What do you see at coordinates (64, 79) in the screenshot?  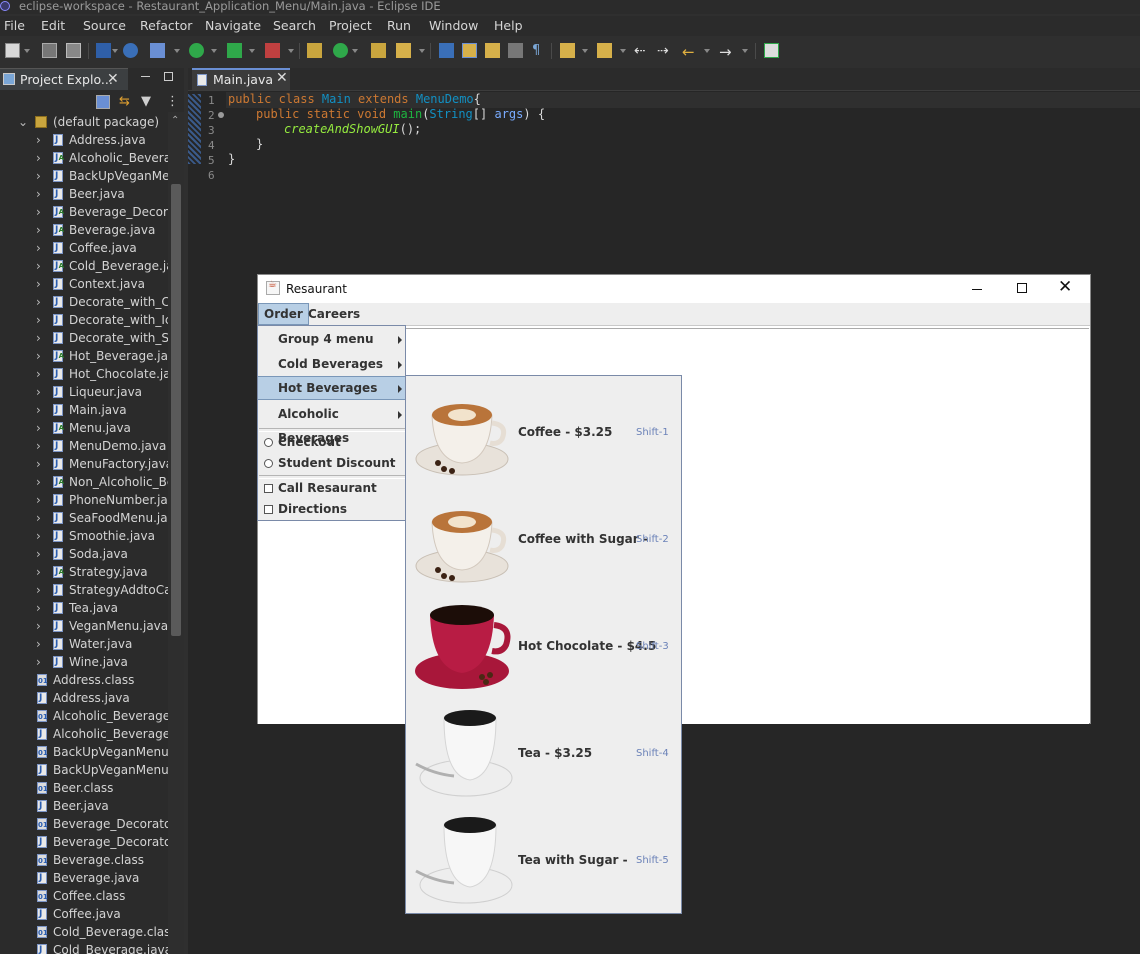 I see `tab-project-explorer: Project Explo... ✕` at bounding box center [64, 79].